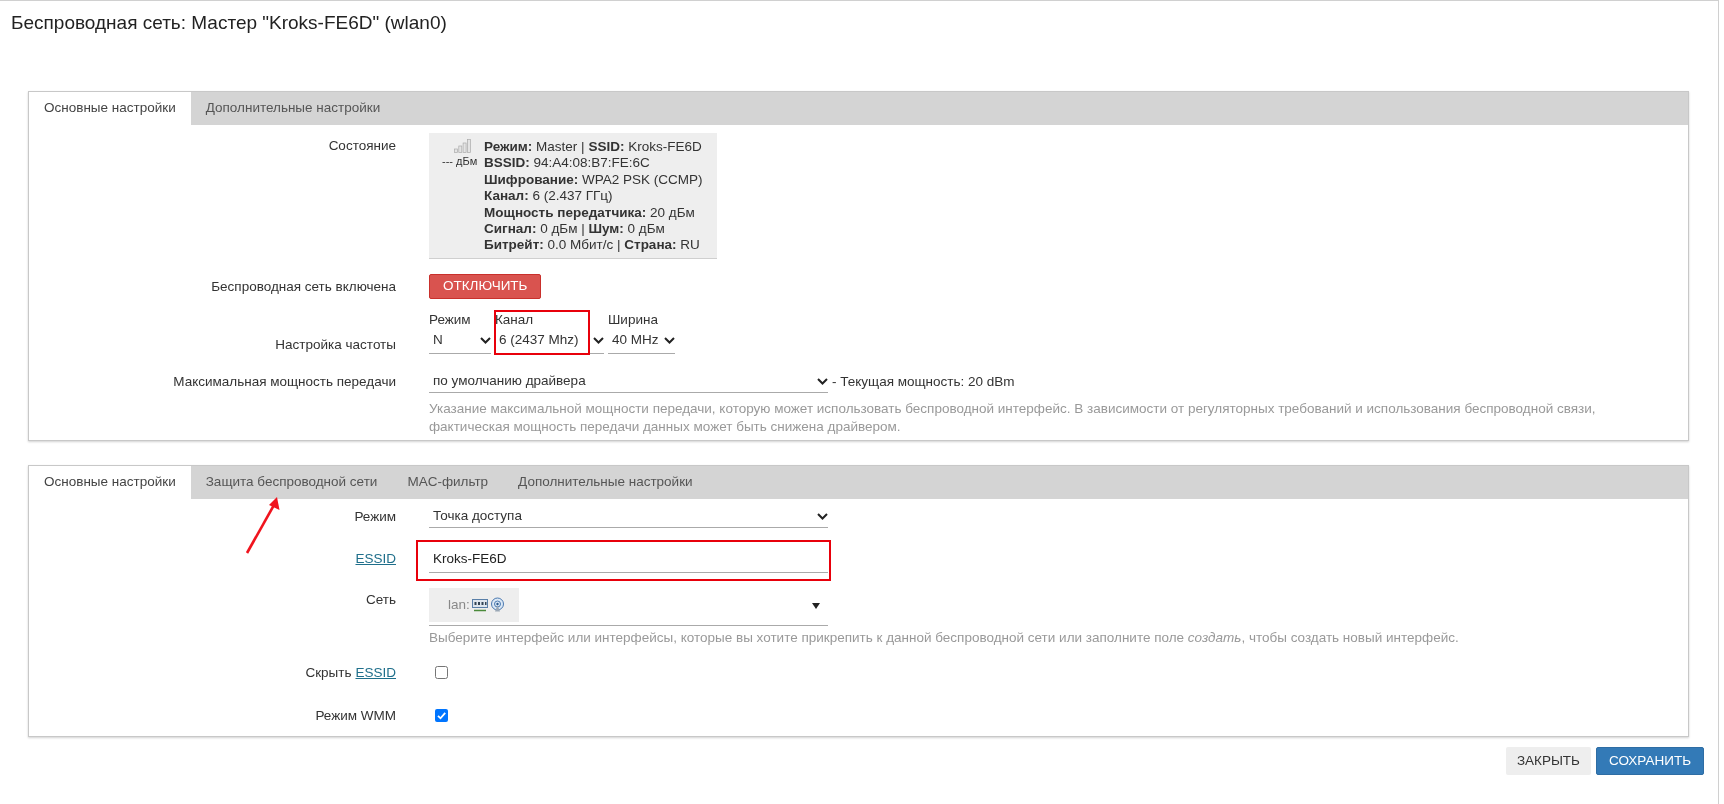  Describe the element at coordinates (575, 229) in the screenshot. I see `status-line: Сигнал: 0 дБм | Шум: 0 дБм` at that location.